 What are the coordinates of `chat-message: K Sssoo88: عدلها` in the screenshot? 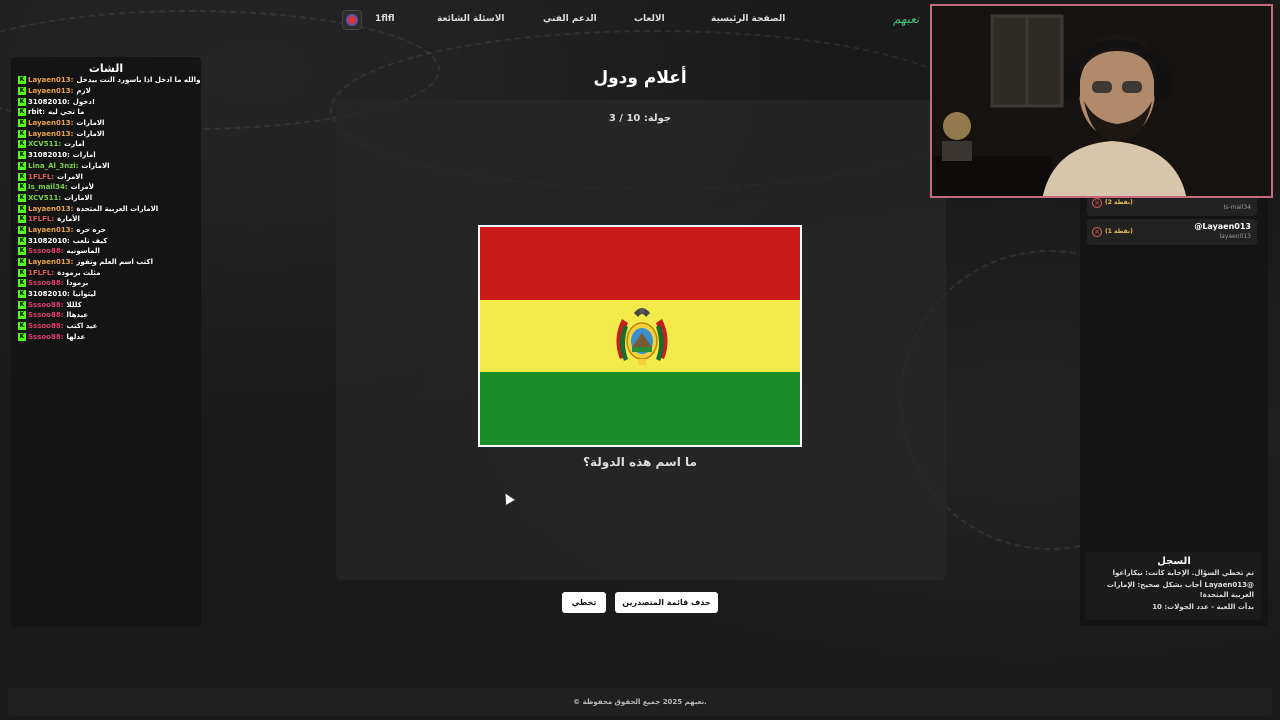 It's located at (106, 337).